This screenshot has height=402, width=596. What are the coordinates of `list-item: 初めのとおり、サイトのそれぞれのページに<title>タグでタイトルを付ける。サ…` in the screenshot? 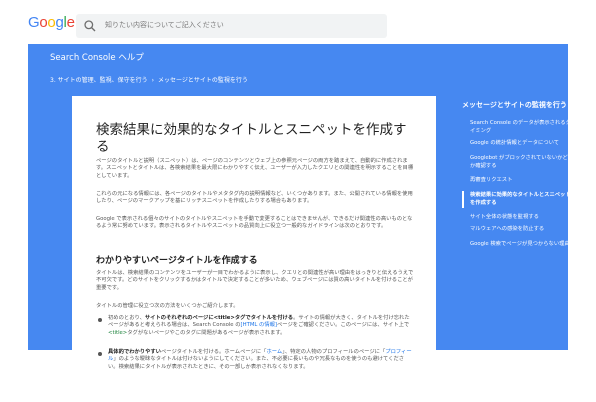 It's located at (259, 325).